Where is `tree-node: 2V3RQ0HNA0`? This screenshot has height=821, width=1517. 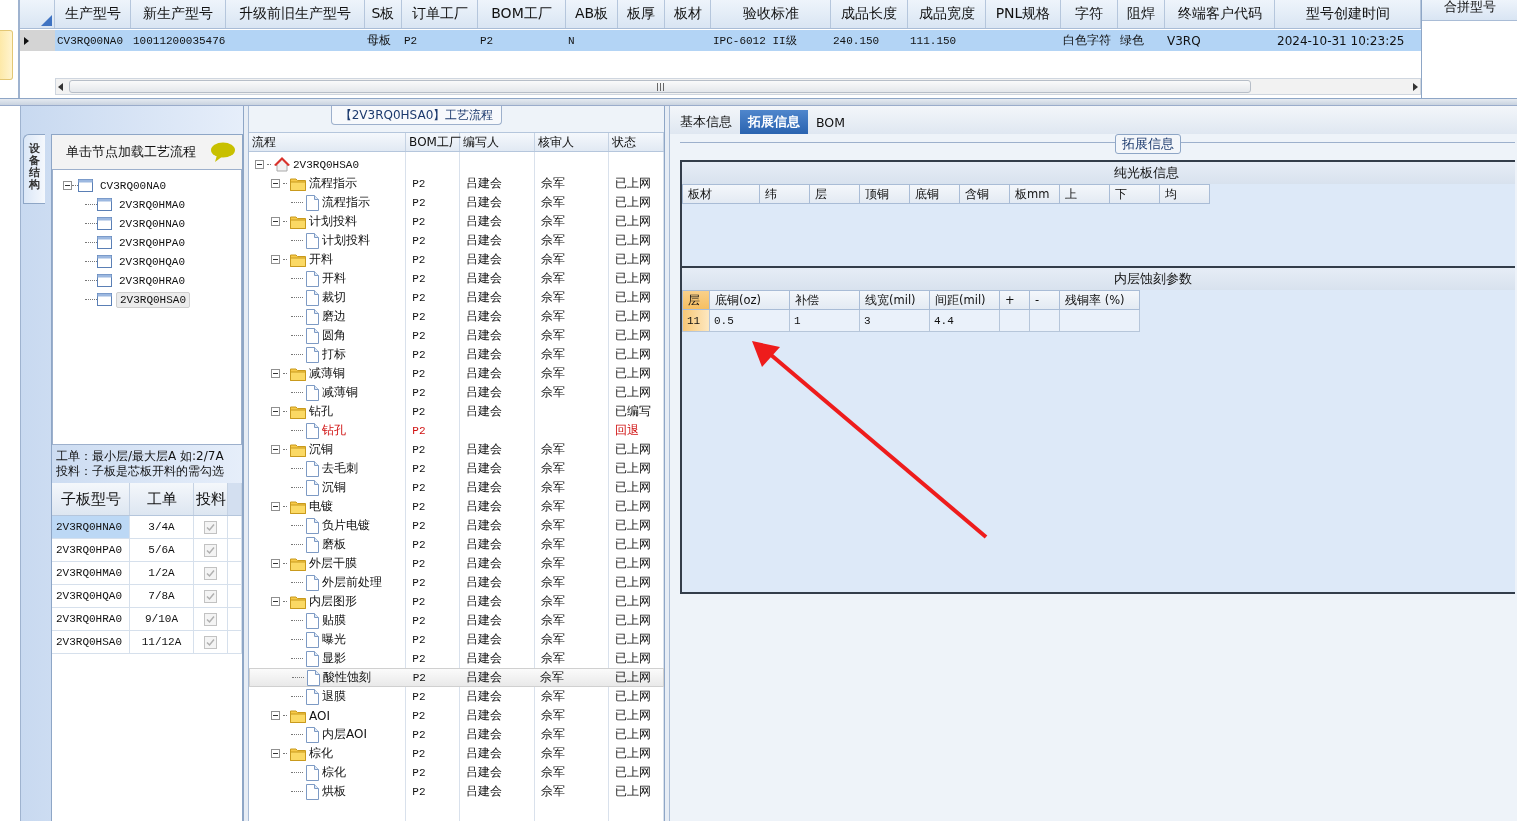 tree-node: 2V3RQ0HNA0 is located at coordinates (152, 223).